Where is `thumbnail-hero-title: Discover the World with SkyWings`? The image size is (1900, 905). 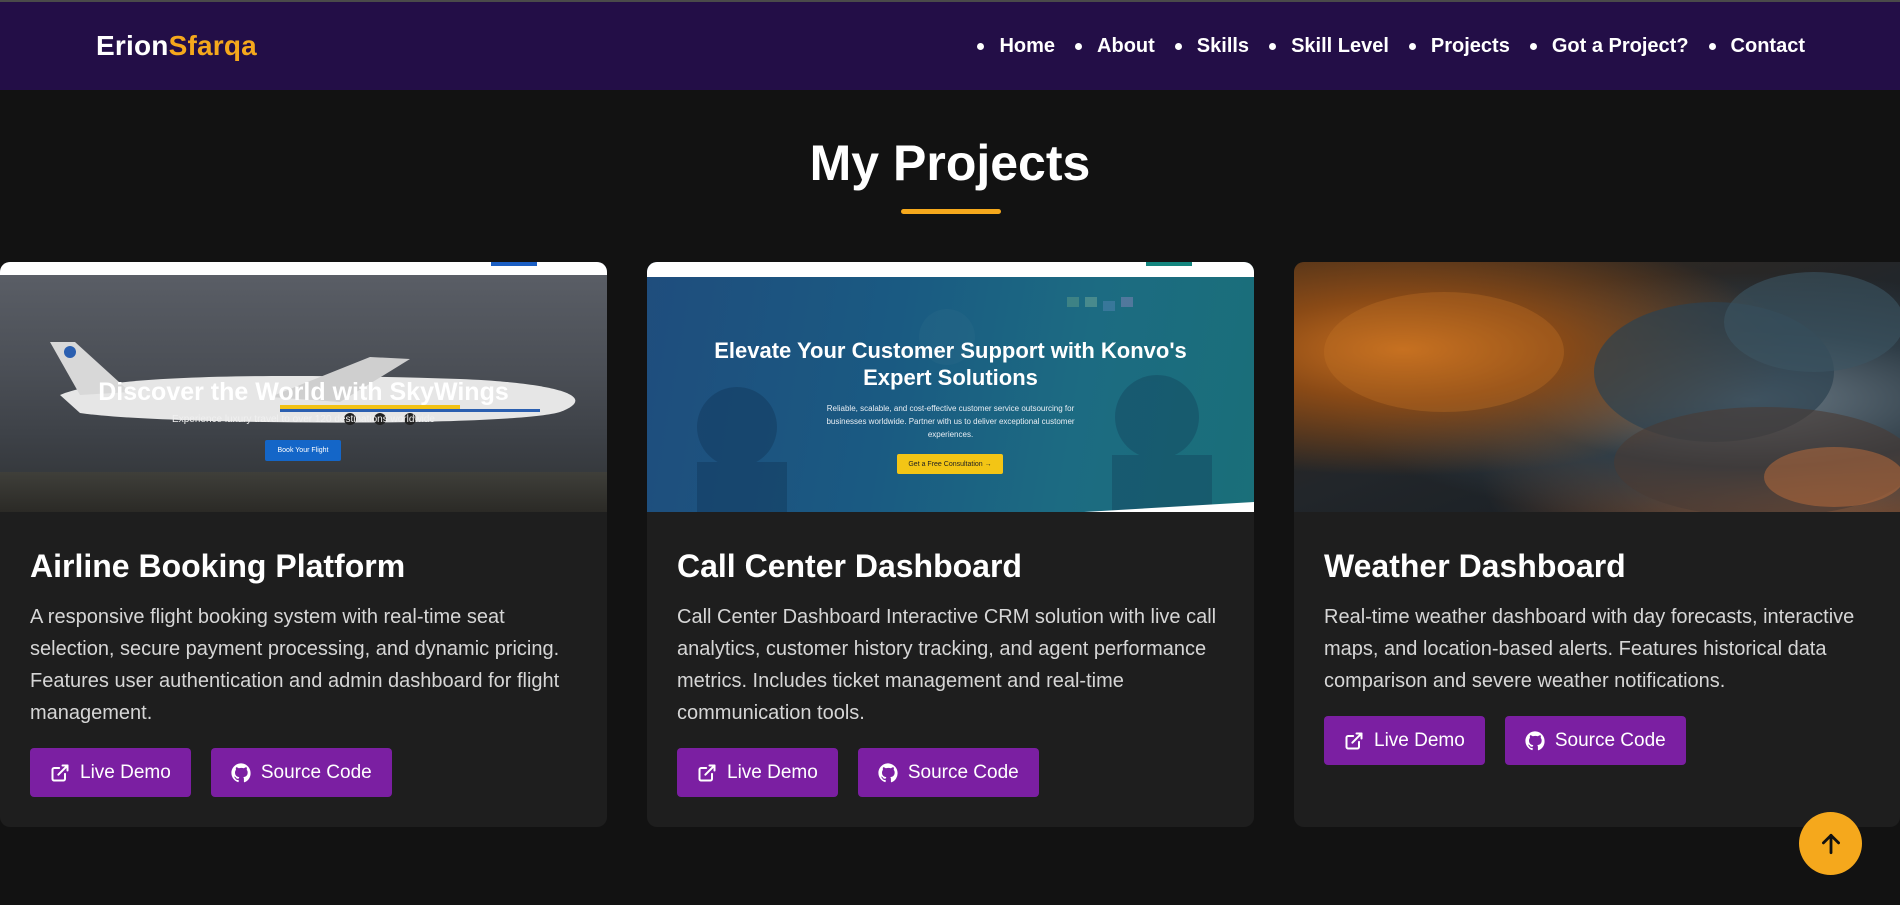
thumbnail-hero-title: Discover the World with SkyWings is located at coordinates (303, 392).